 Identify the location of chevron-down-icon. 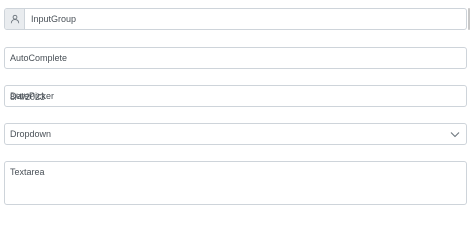
(455, 134).